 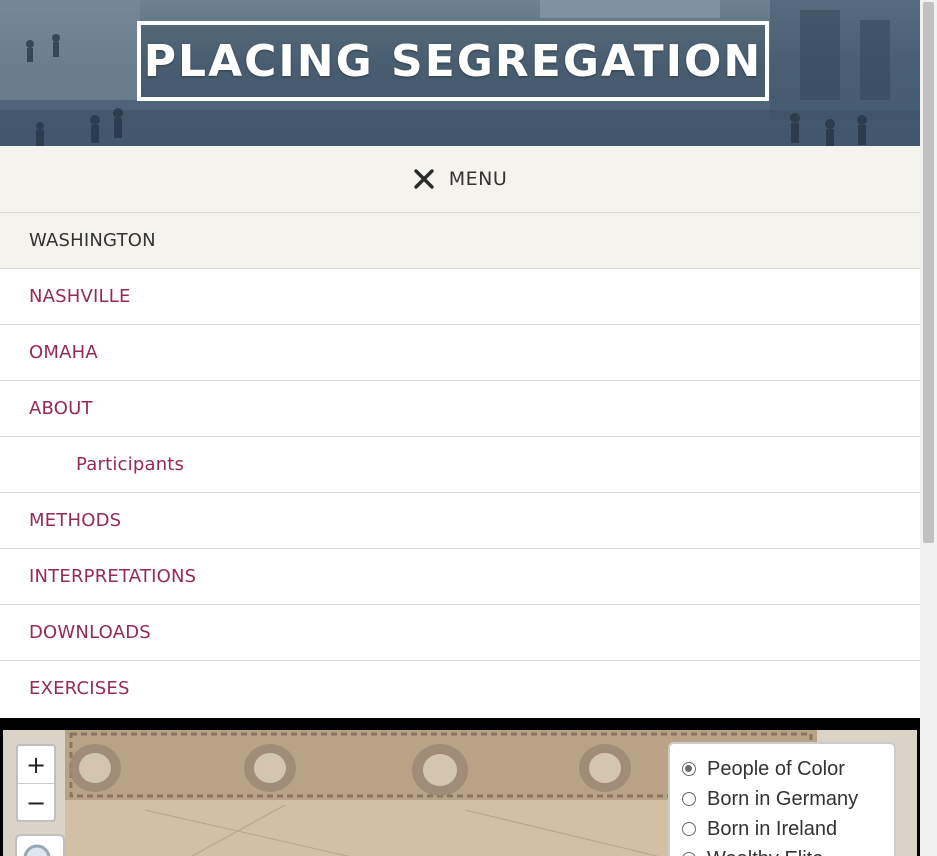 What do you see at coordinates (36, 802) in the screenshot?
I see `zoom-out-button: −` at bounding box center [36, 802].